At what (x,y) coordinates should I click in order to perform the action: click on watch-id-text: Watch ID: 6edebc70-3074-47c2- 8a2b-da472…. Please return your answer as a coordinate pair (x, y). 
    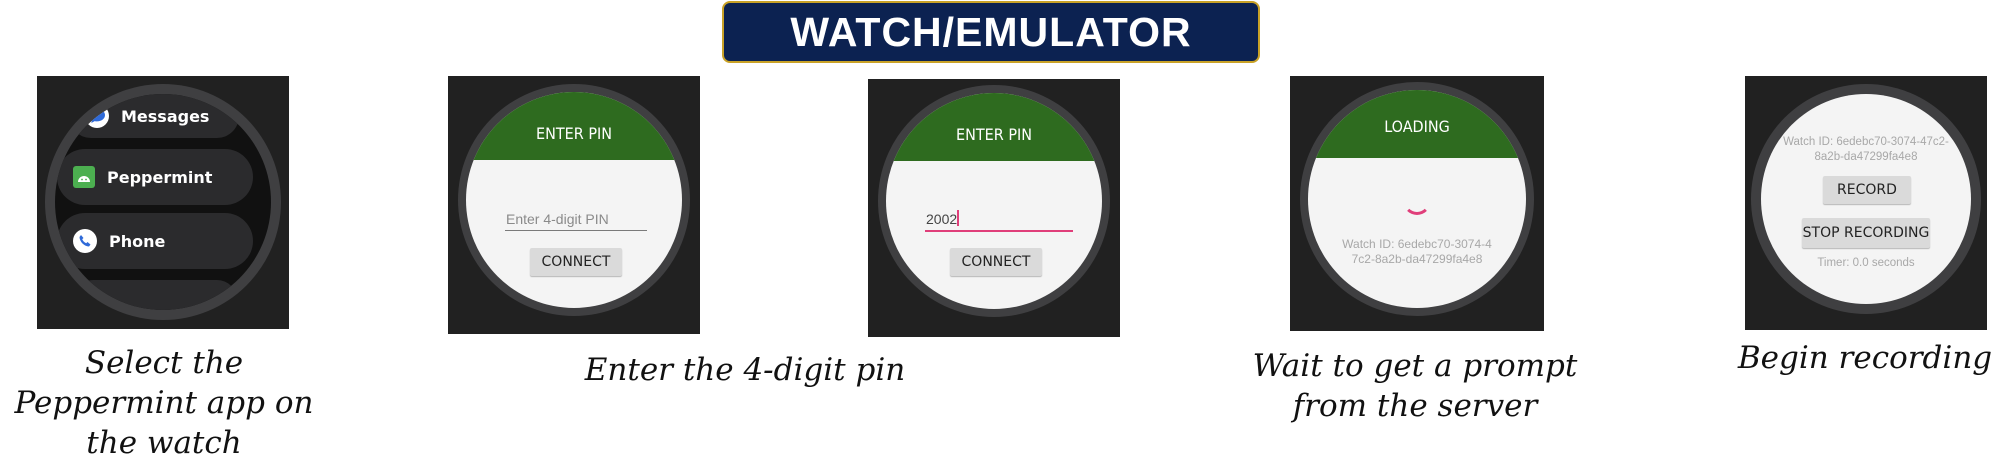
    Looking at the image, I should click on (1866, 150).